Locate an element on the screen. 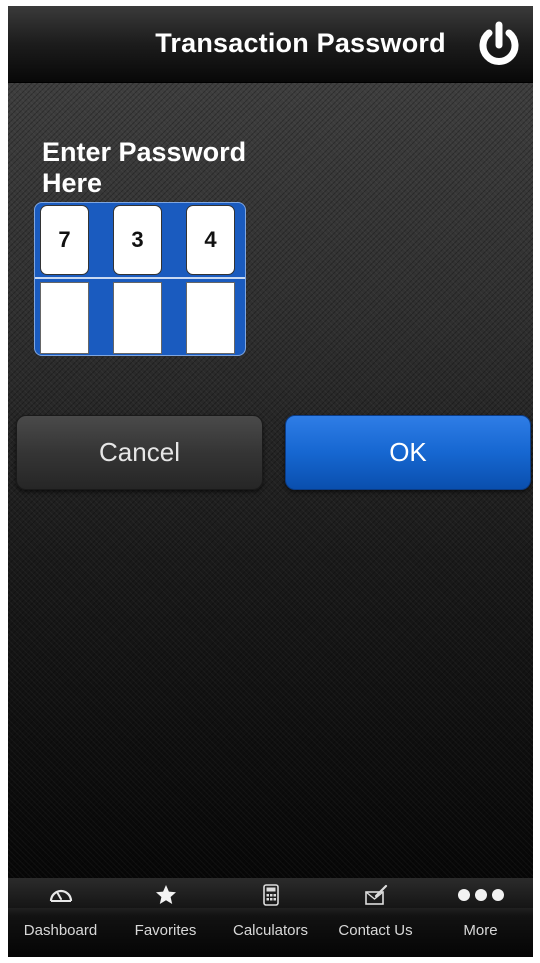  password-entry-grid: 7 3 4 is located at coordinates (140, 279).